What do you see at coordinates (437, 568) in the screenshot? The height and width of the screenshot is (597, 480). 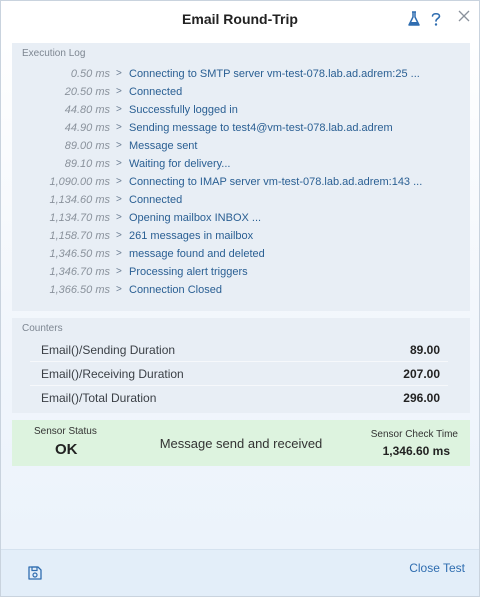 I see `close-test-button: Close Test` at bounding box center [437, 568].